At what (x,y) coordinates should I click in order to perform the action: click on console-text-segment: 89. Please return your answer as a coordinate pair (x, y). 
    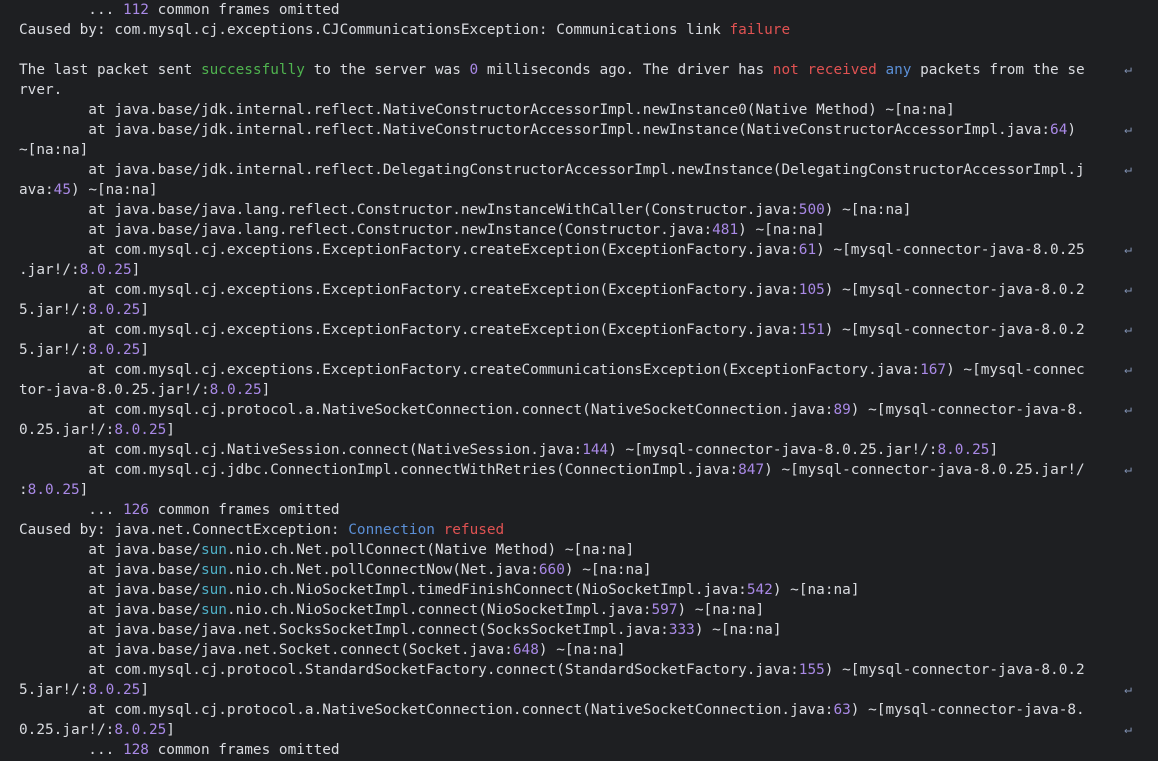
    Looking at the image, I should click on (842, 410).